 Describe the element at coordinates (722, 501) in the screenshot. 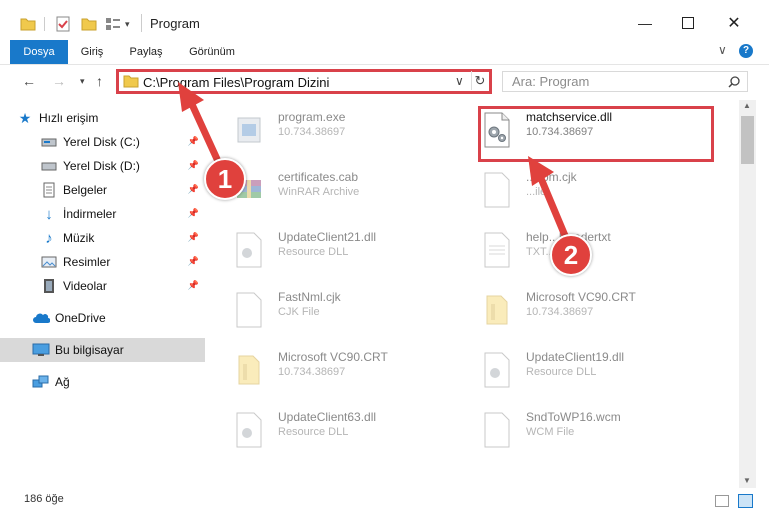

I see `details-view-icon` at that location.